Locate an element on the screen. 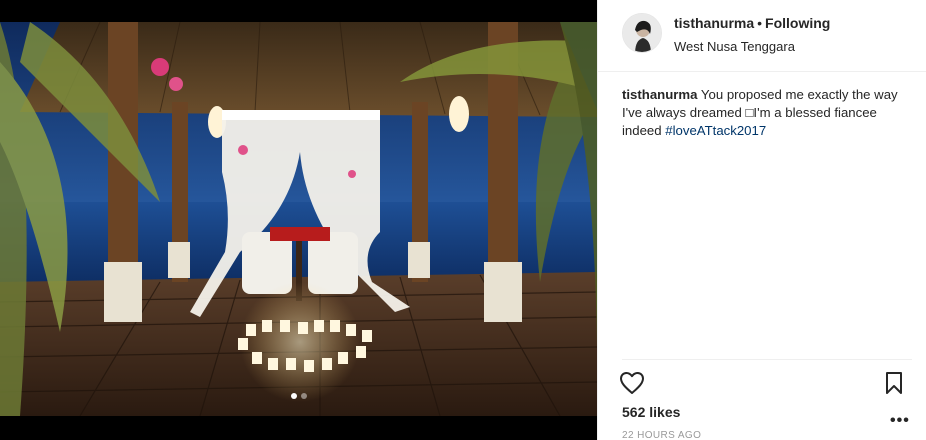 This screenshot has height=440, width=926. following-button: Following is located at coordinates (797, 23).